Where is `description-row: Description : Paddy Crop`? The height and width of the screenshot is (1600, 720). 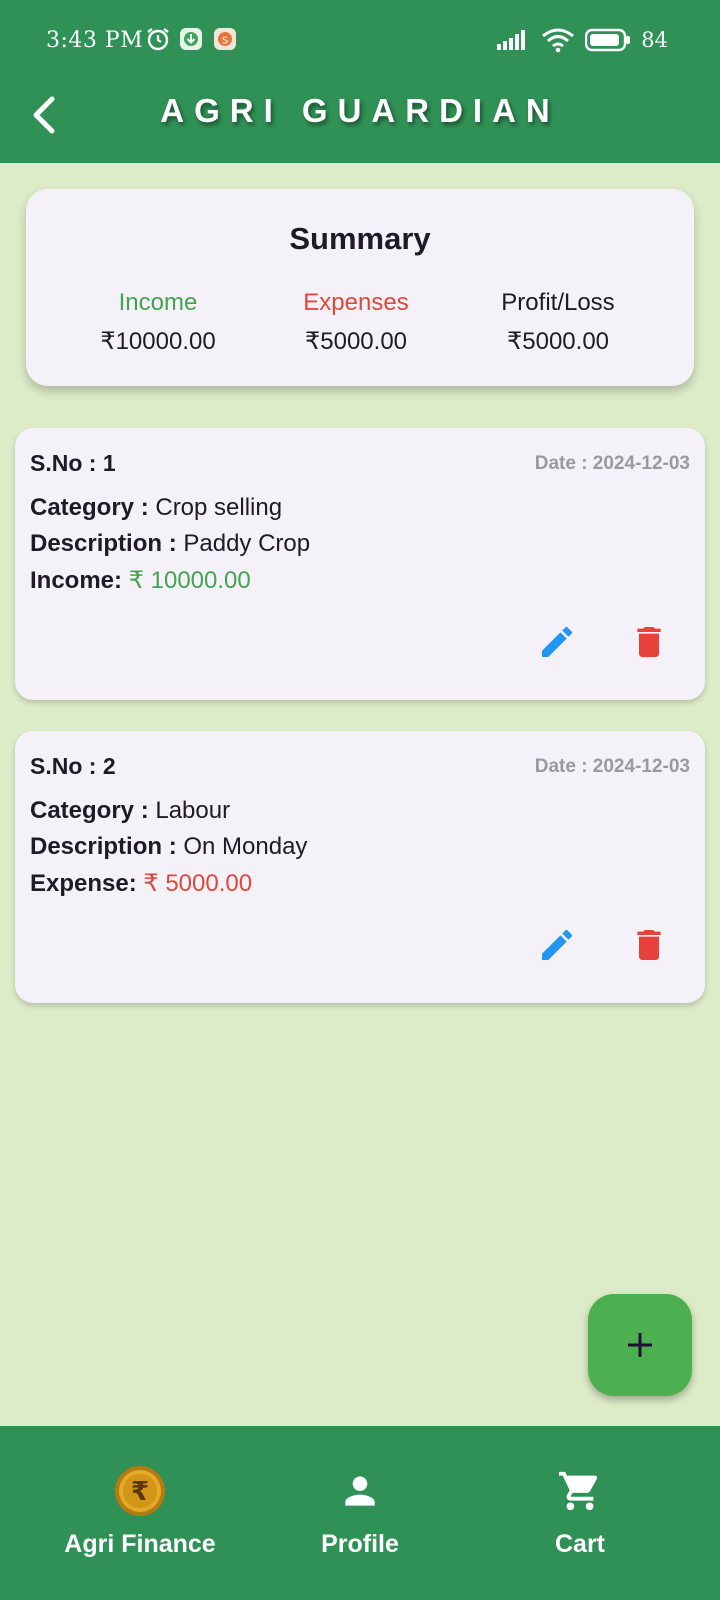 description-row: Description : Paddy Crop is located at coordinates (170, 544).